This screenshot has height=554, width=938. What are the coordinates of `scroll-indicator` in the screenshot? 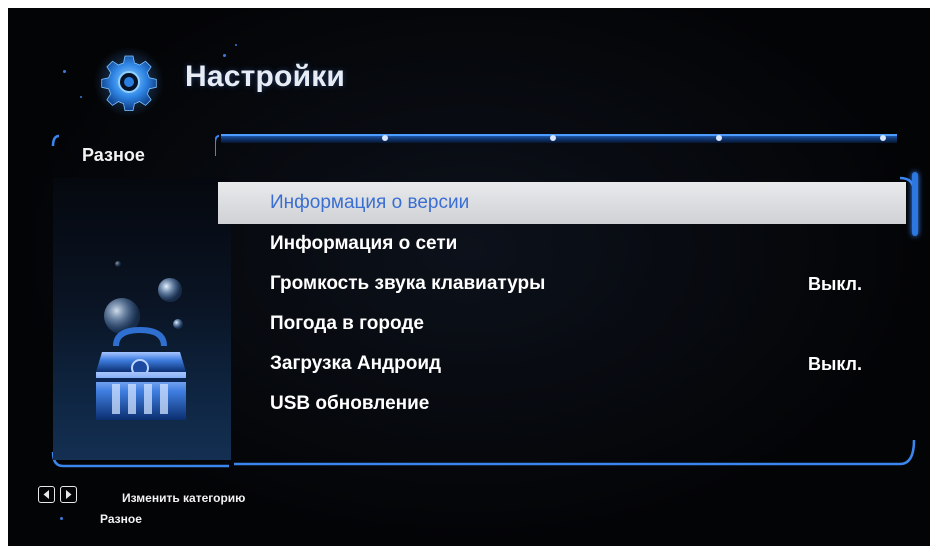 It's located at (915, 204).